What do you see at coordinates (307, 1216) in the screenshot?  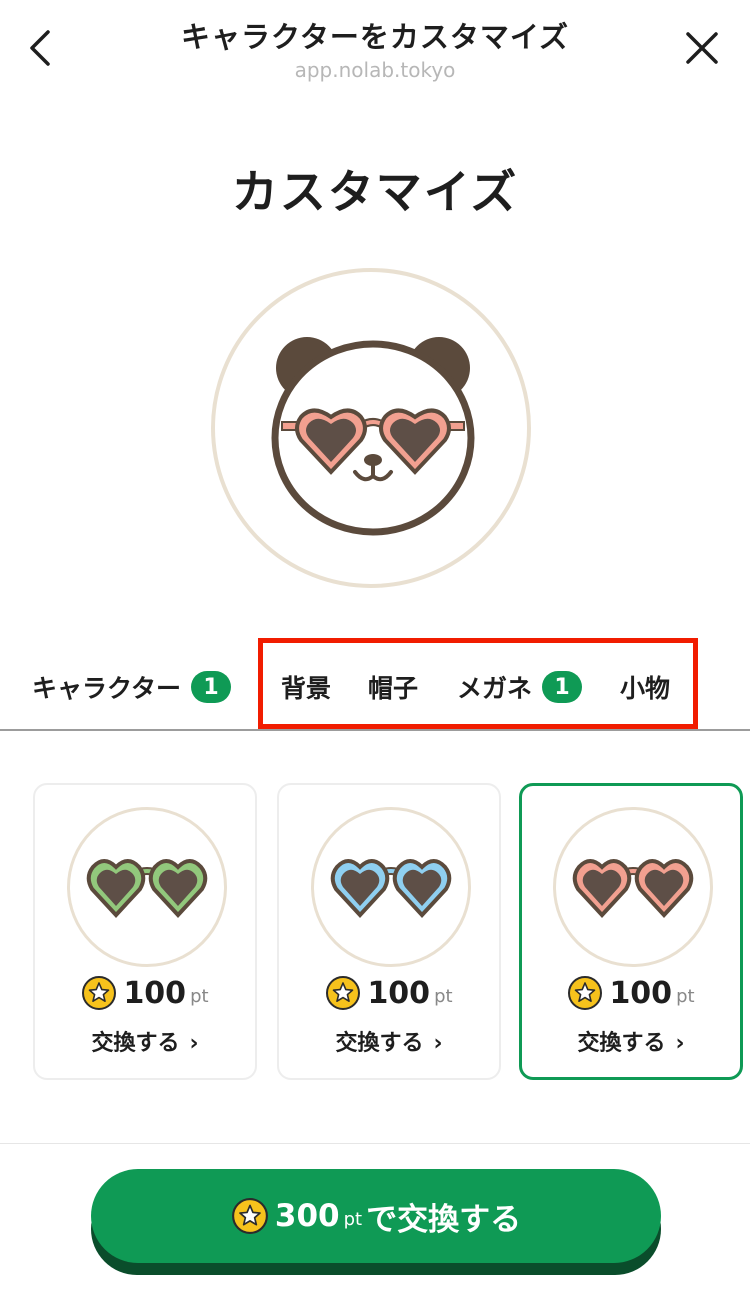 I see `cta-points: 300` at bounding box center [307, 1216].